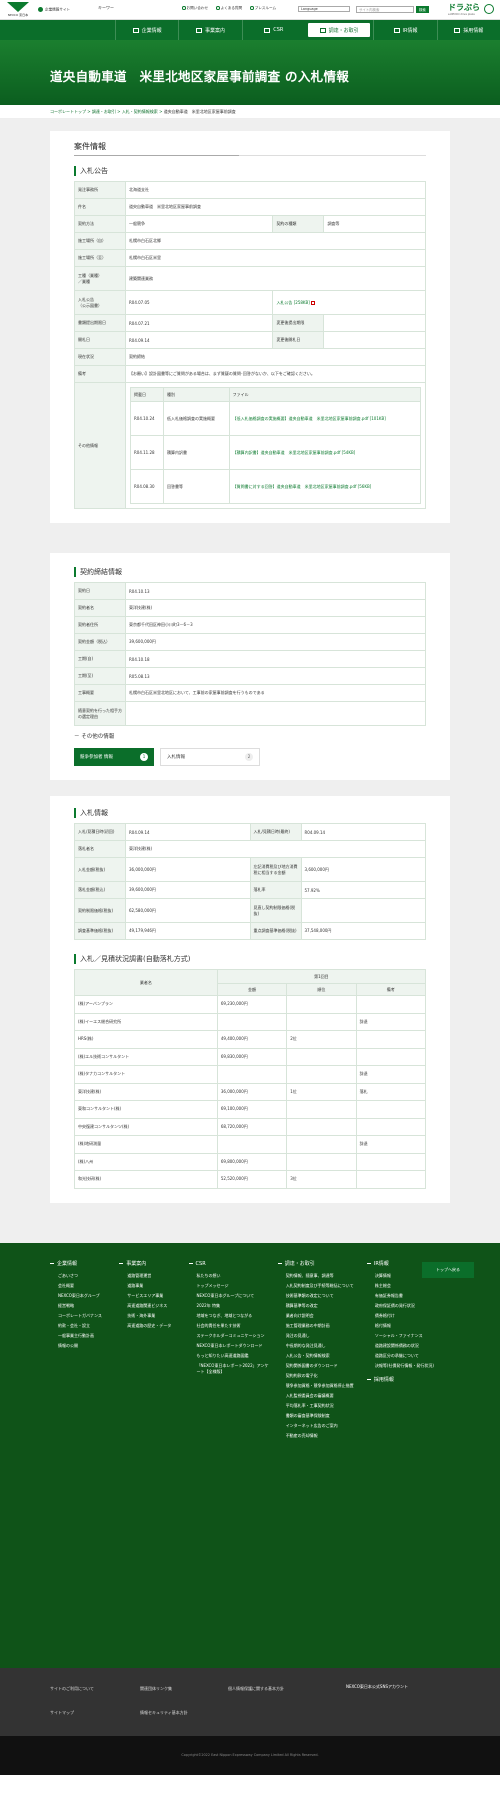 This screenshot has width=500, height=1800. What do you see at coordinates (319, 1406) in the screenshot?
I see `footer-link: 平均落札率・工事契約状況` at bounding box center [319, 1406].